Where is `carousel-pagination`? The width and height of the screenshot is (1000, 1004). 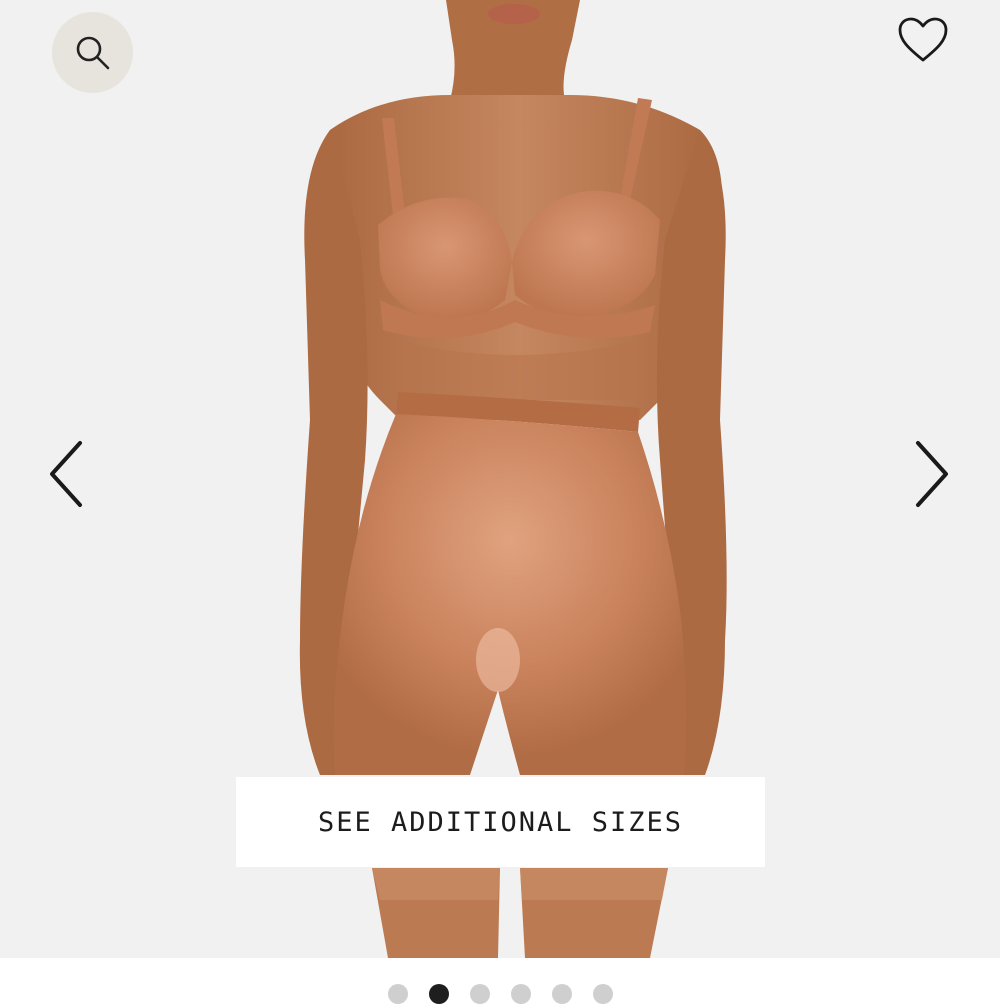 carousel-pagination is located at coordinates (500, 981).